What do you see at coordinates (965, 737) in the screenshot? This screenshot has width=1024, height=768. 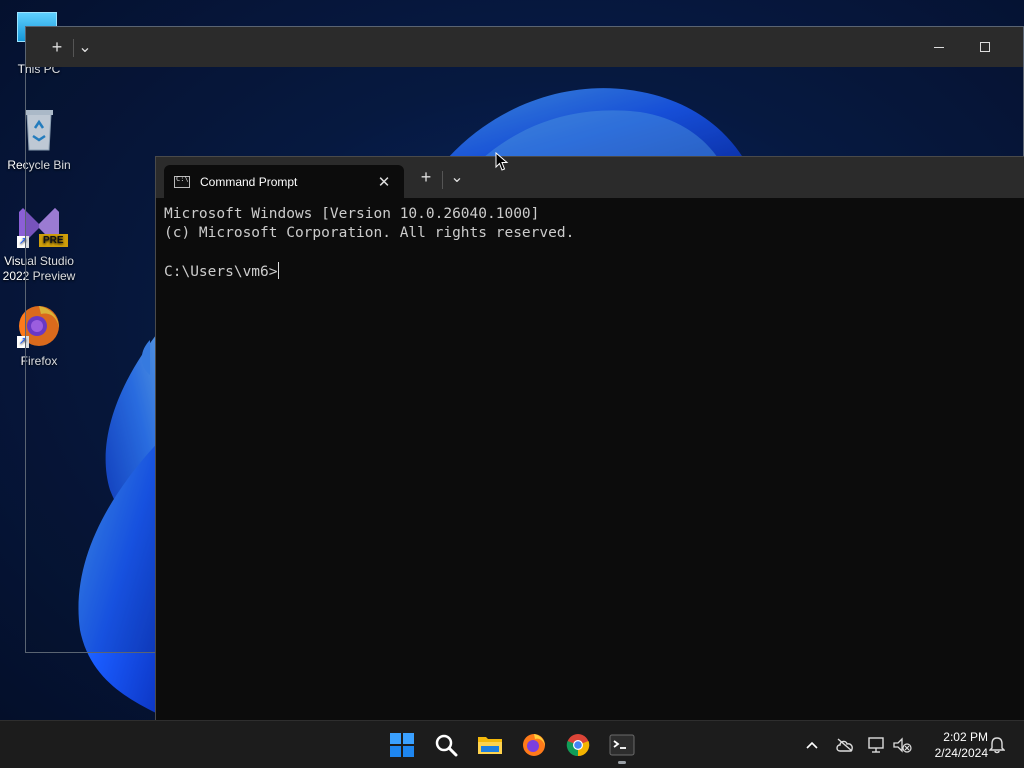 I see `clock-time: 2:02 PM` at bounding box center [965, 737].